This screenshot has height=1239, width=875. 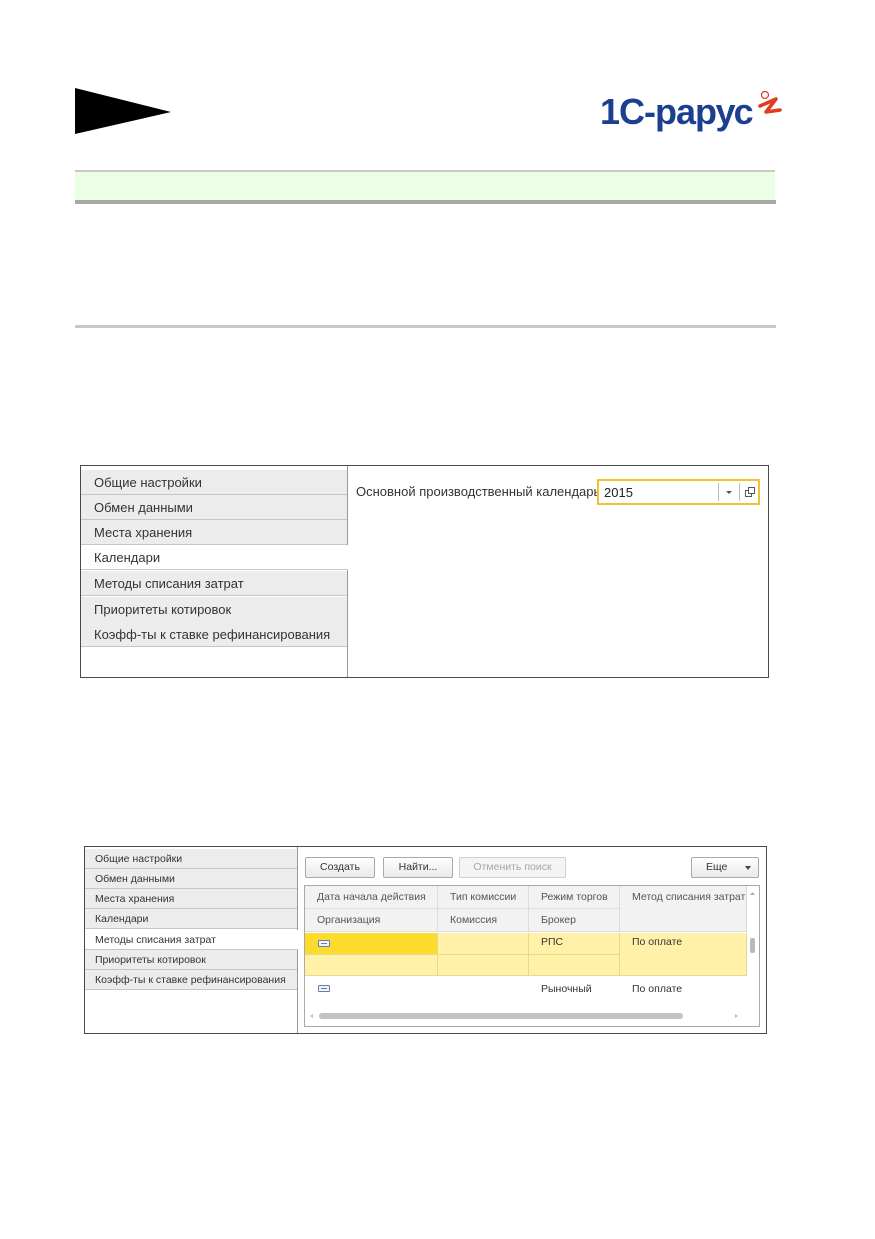 What do you see at coordinates (483, 920) in the screenshot?
I see `column-header-commission: Комиссия` at bounding box center [483, 920].